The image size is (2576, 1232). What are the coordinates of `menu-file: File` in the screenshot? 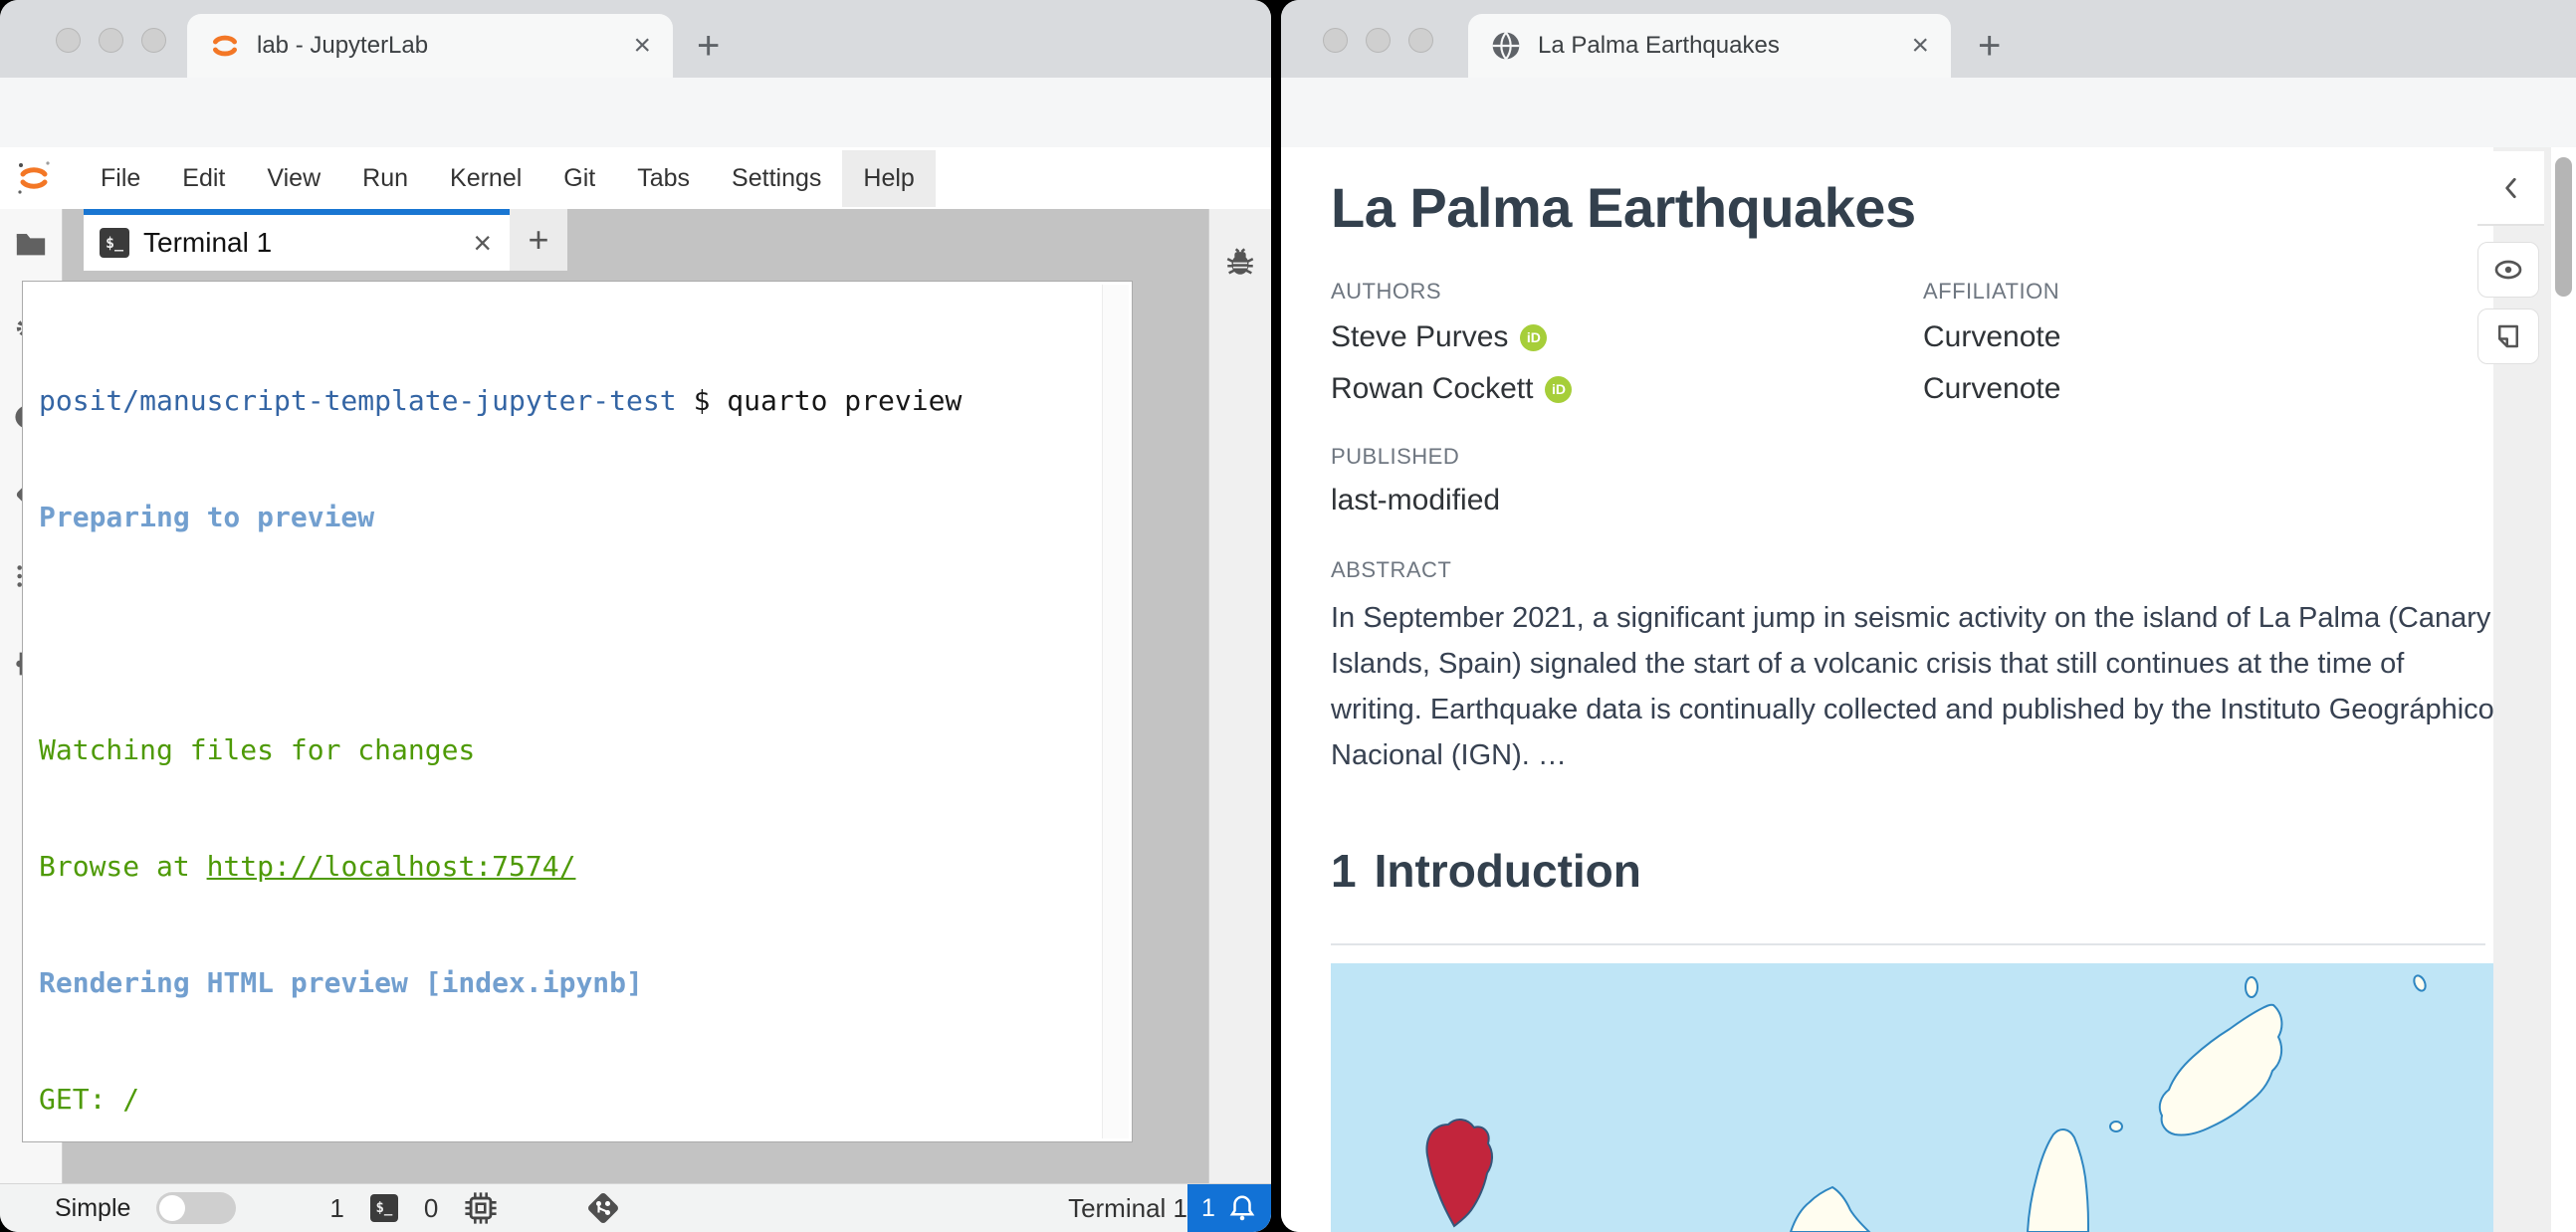 It's located at (120, 178).